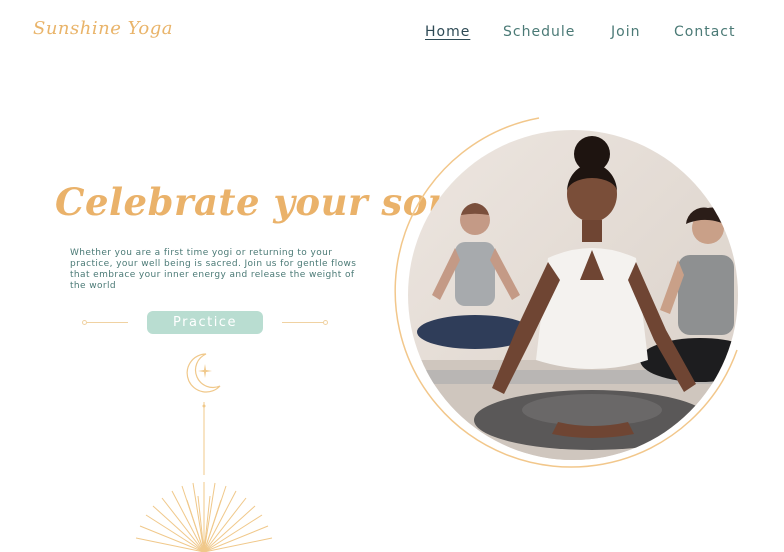  What do you see at coordinates (704, 32) in the screenshot?
I see `nav-contact: Contact` at bounding box center [704, 32].